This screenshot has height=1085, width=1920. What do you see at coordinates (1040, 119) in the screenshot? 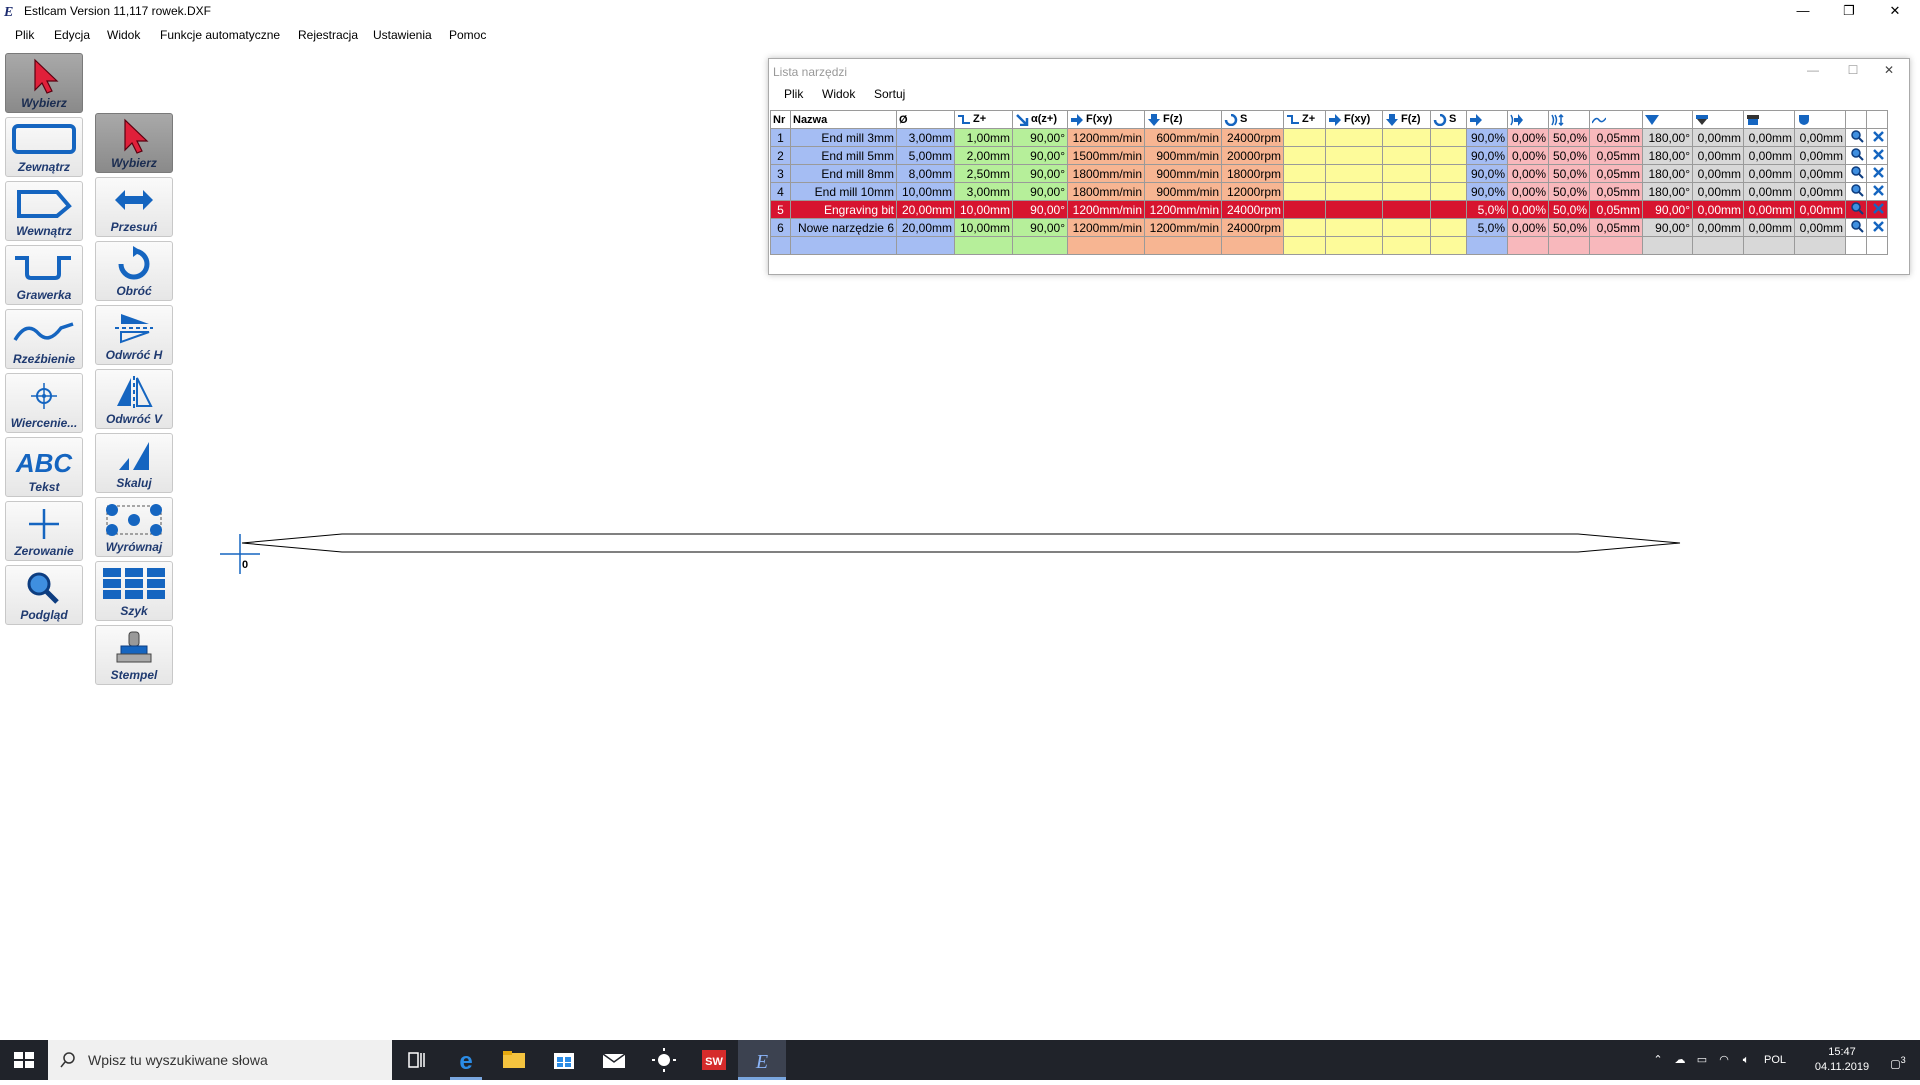
I see `header-angle: α(z+)` at bounding box center [1040, 119].